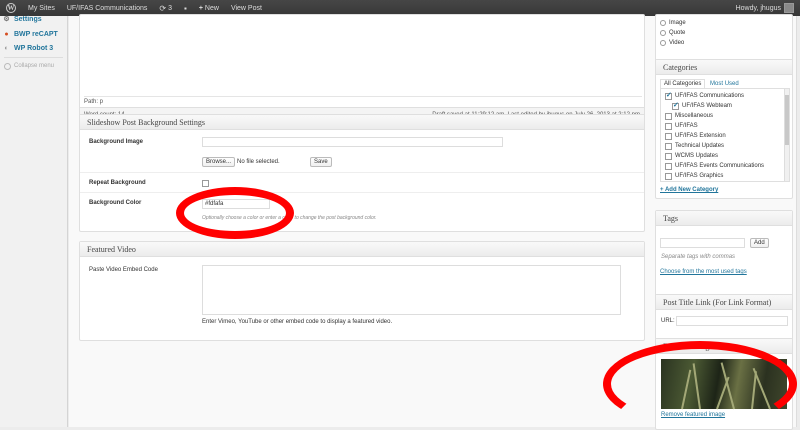  What do you see at coordinates (7, 66) in the screenshot?
I see `collapse-icon` at bounding box center [7, 66].